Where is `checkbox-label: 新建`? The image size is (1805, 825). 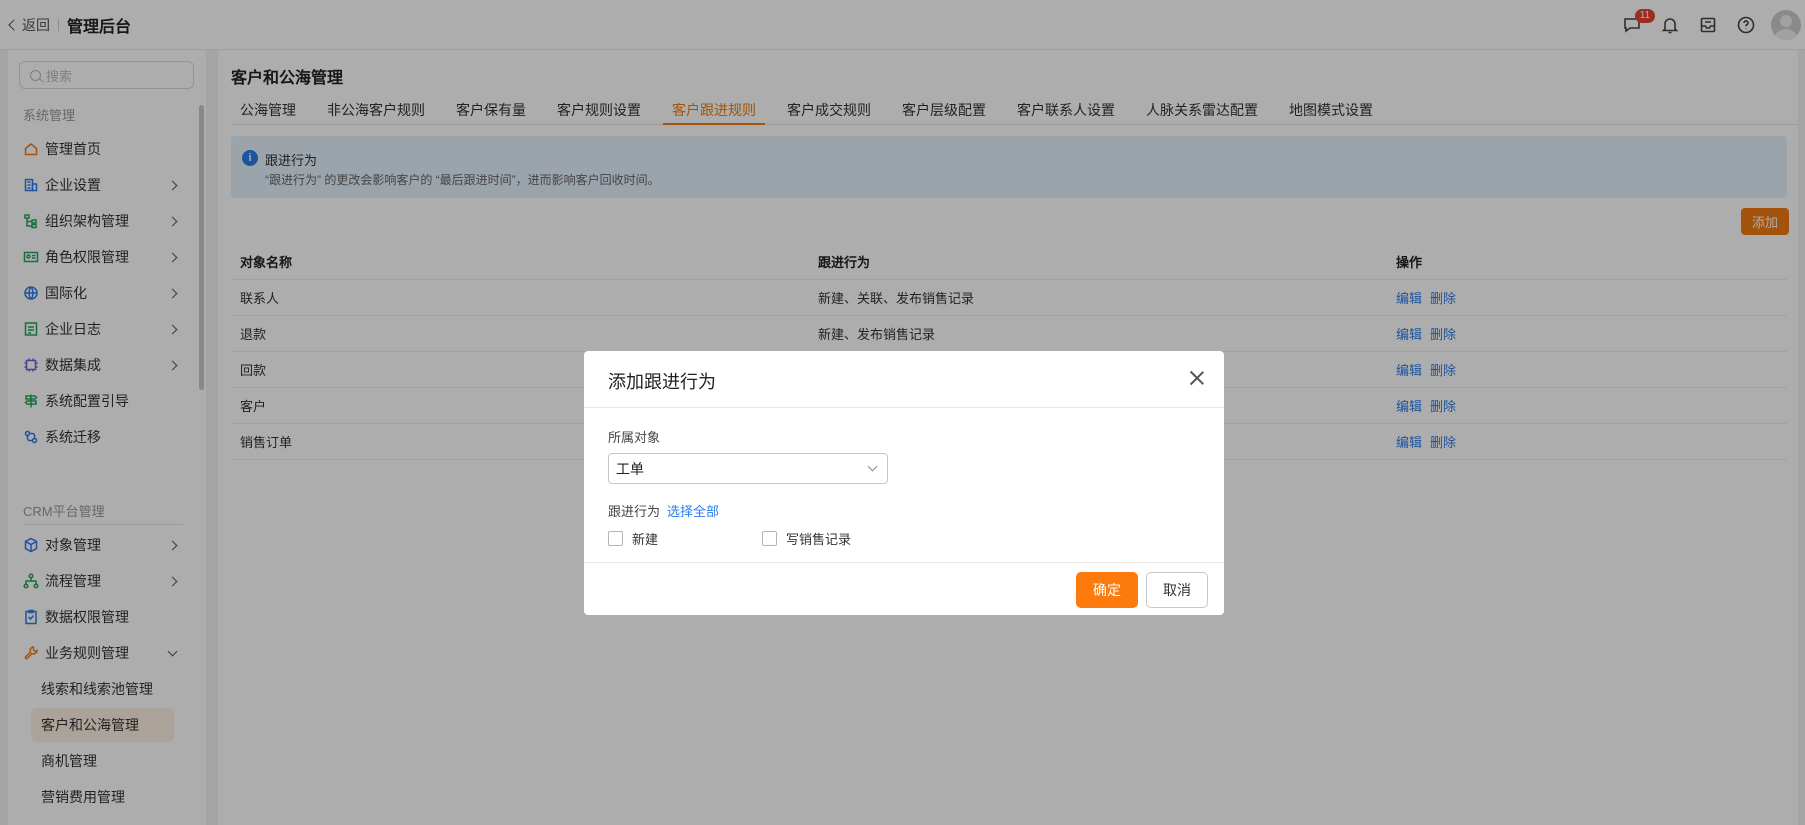
checkbox-label: 新建 is located at coordinates (645, 539).